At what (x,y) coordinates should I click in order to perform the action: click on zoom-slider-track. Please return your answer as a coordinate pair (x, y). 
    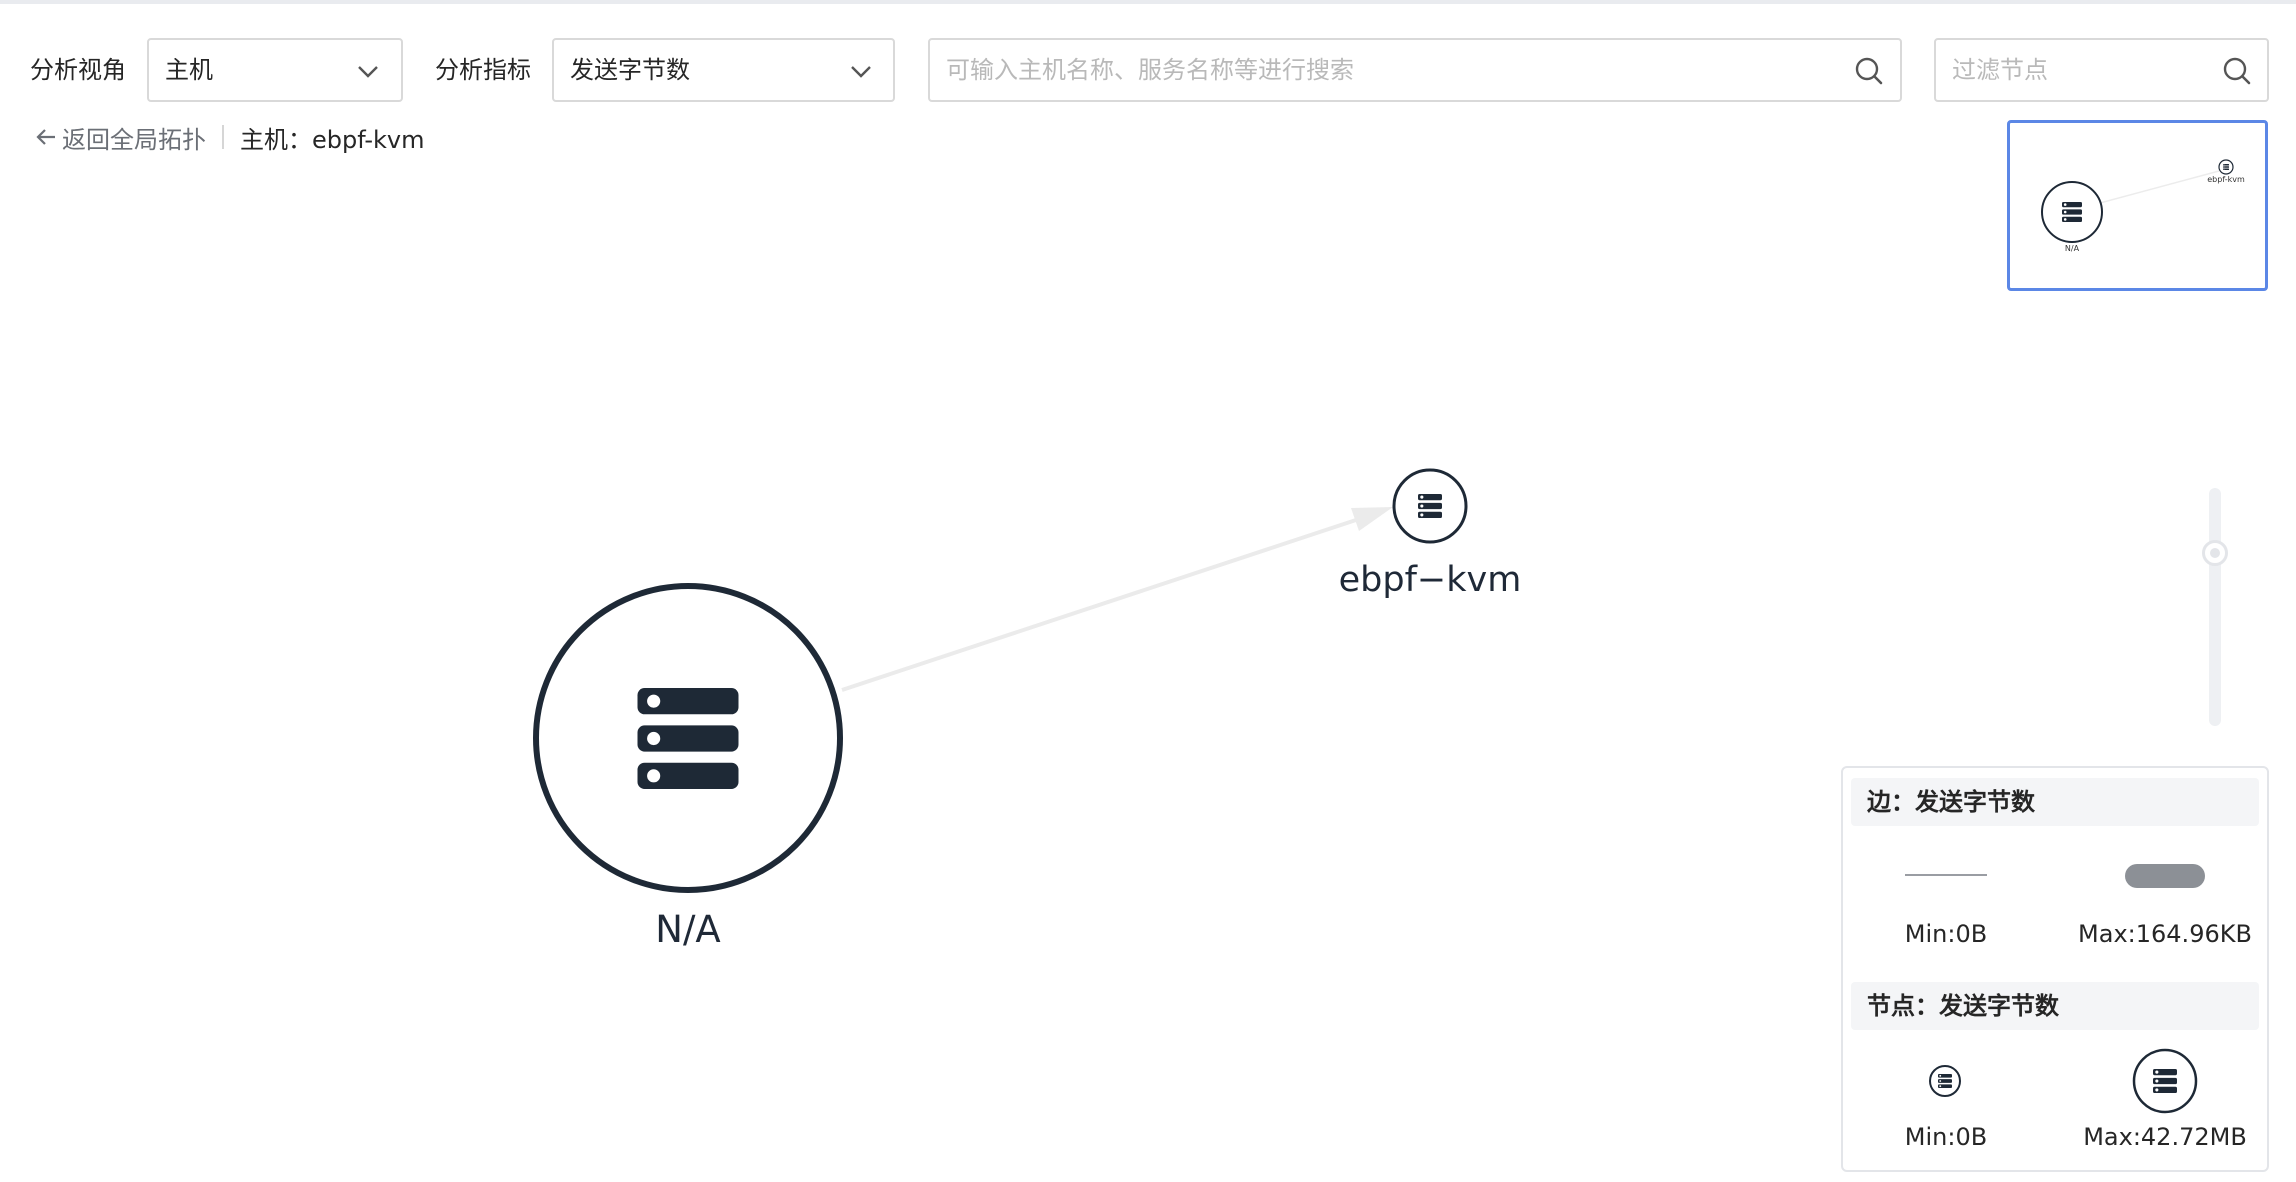
    Looking at the image, I should click on (2215, 607).